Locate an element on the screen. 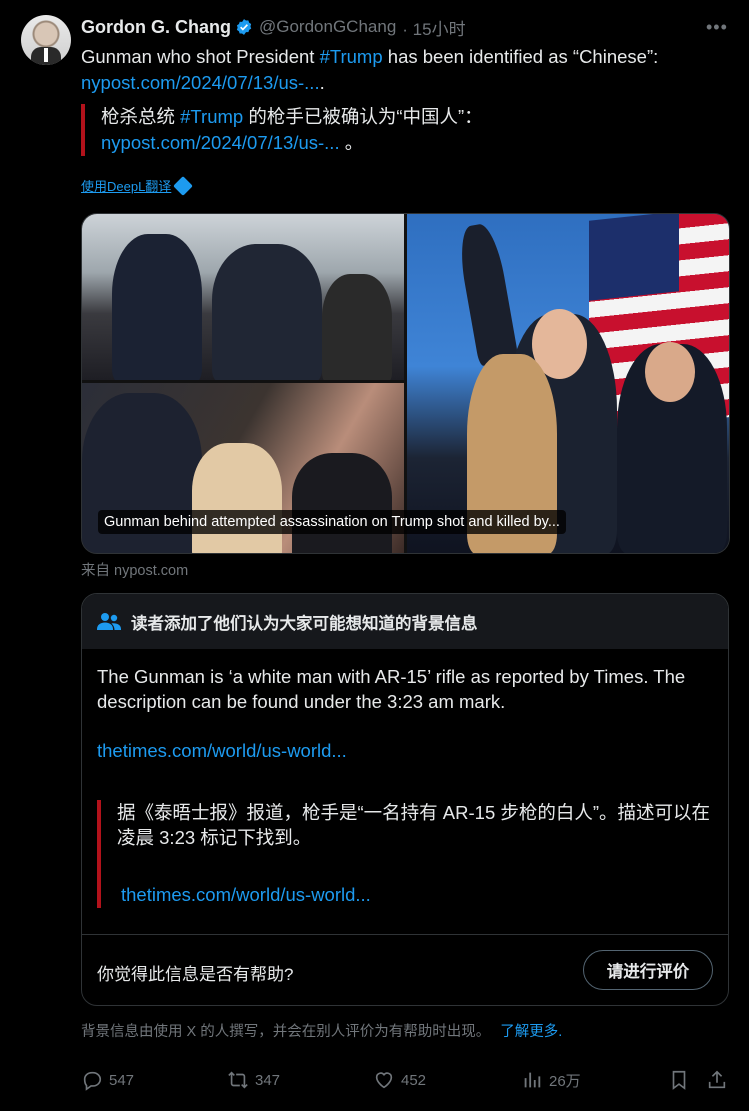 This screenshot has height=1111, width=749. reply-count: 547 is located at coordinates (122, 1080).